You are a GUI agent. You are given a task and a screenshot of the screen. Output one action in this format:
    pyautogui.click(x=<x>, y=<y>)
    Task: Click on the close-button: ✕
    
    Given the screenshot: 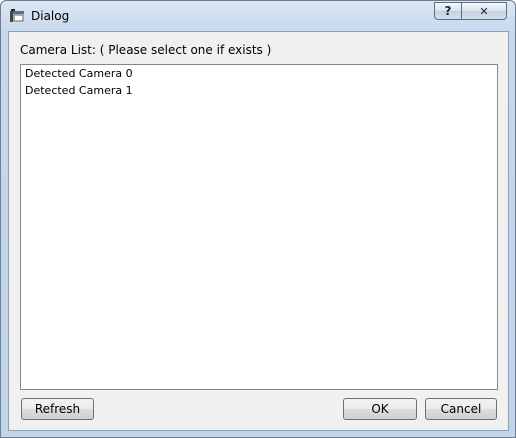 What is the action you would take?
    pyautogui.click(x=484, y=11)
    